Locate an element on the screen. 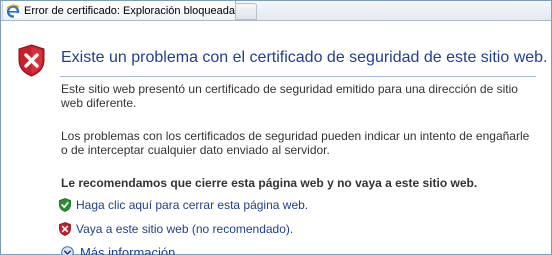 Image resolution: width=552 pixels, height=255 pixels. internet-explorer-icon is located at coordinates (13, 11).